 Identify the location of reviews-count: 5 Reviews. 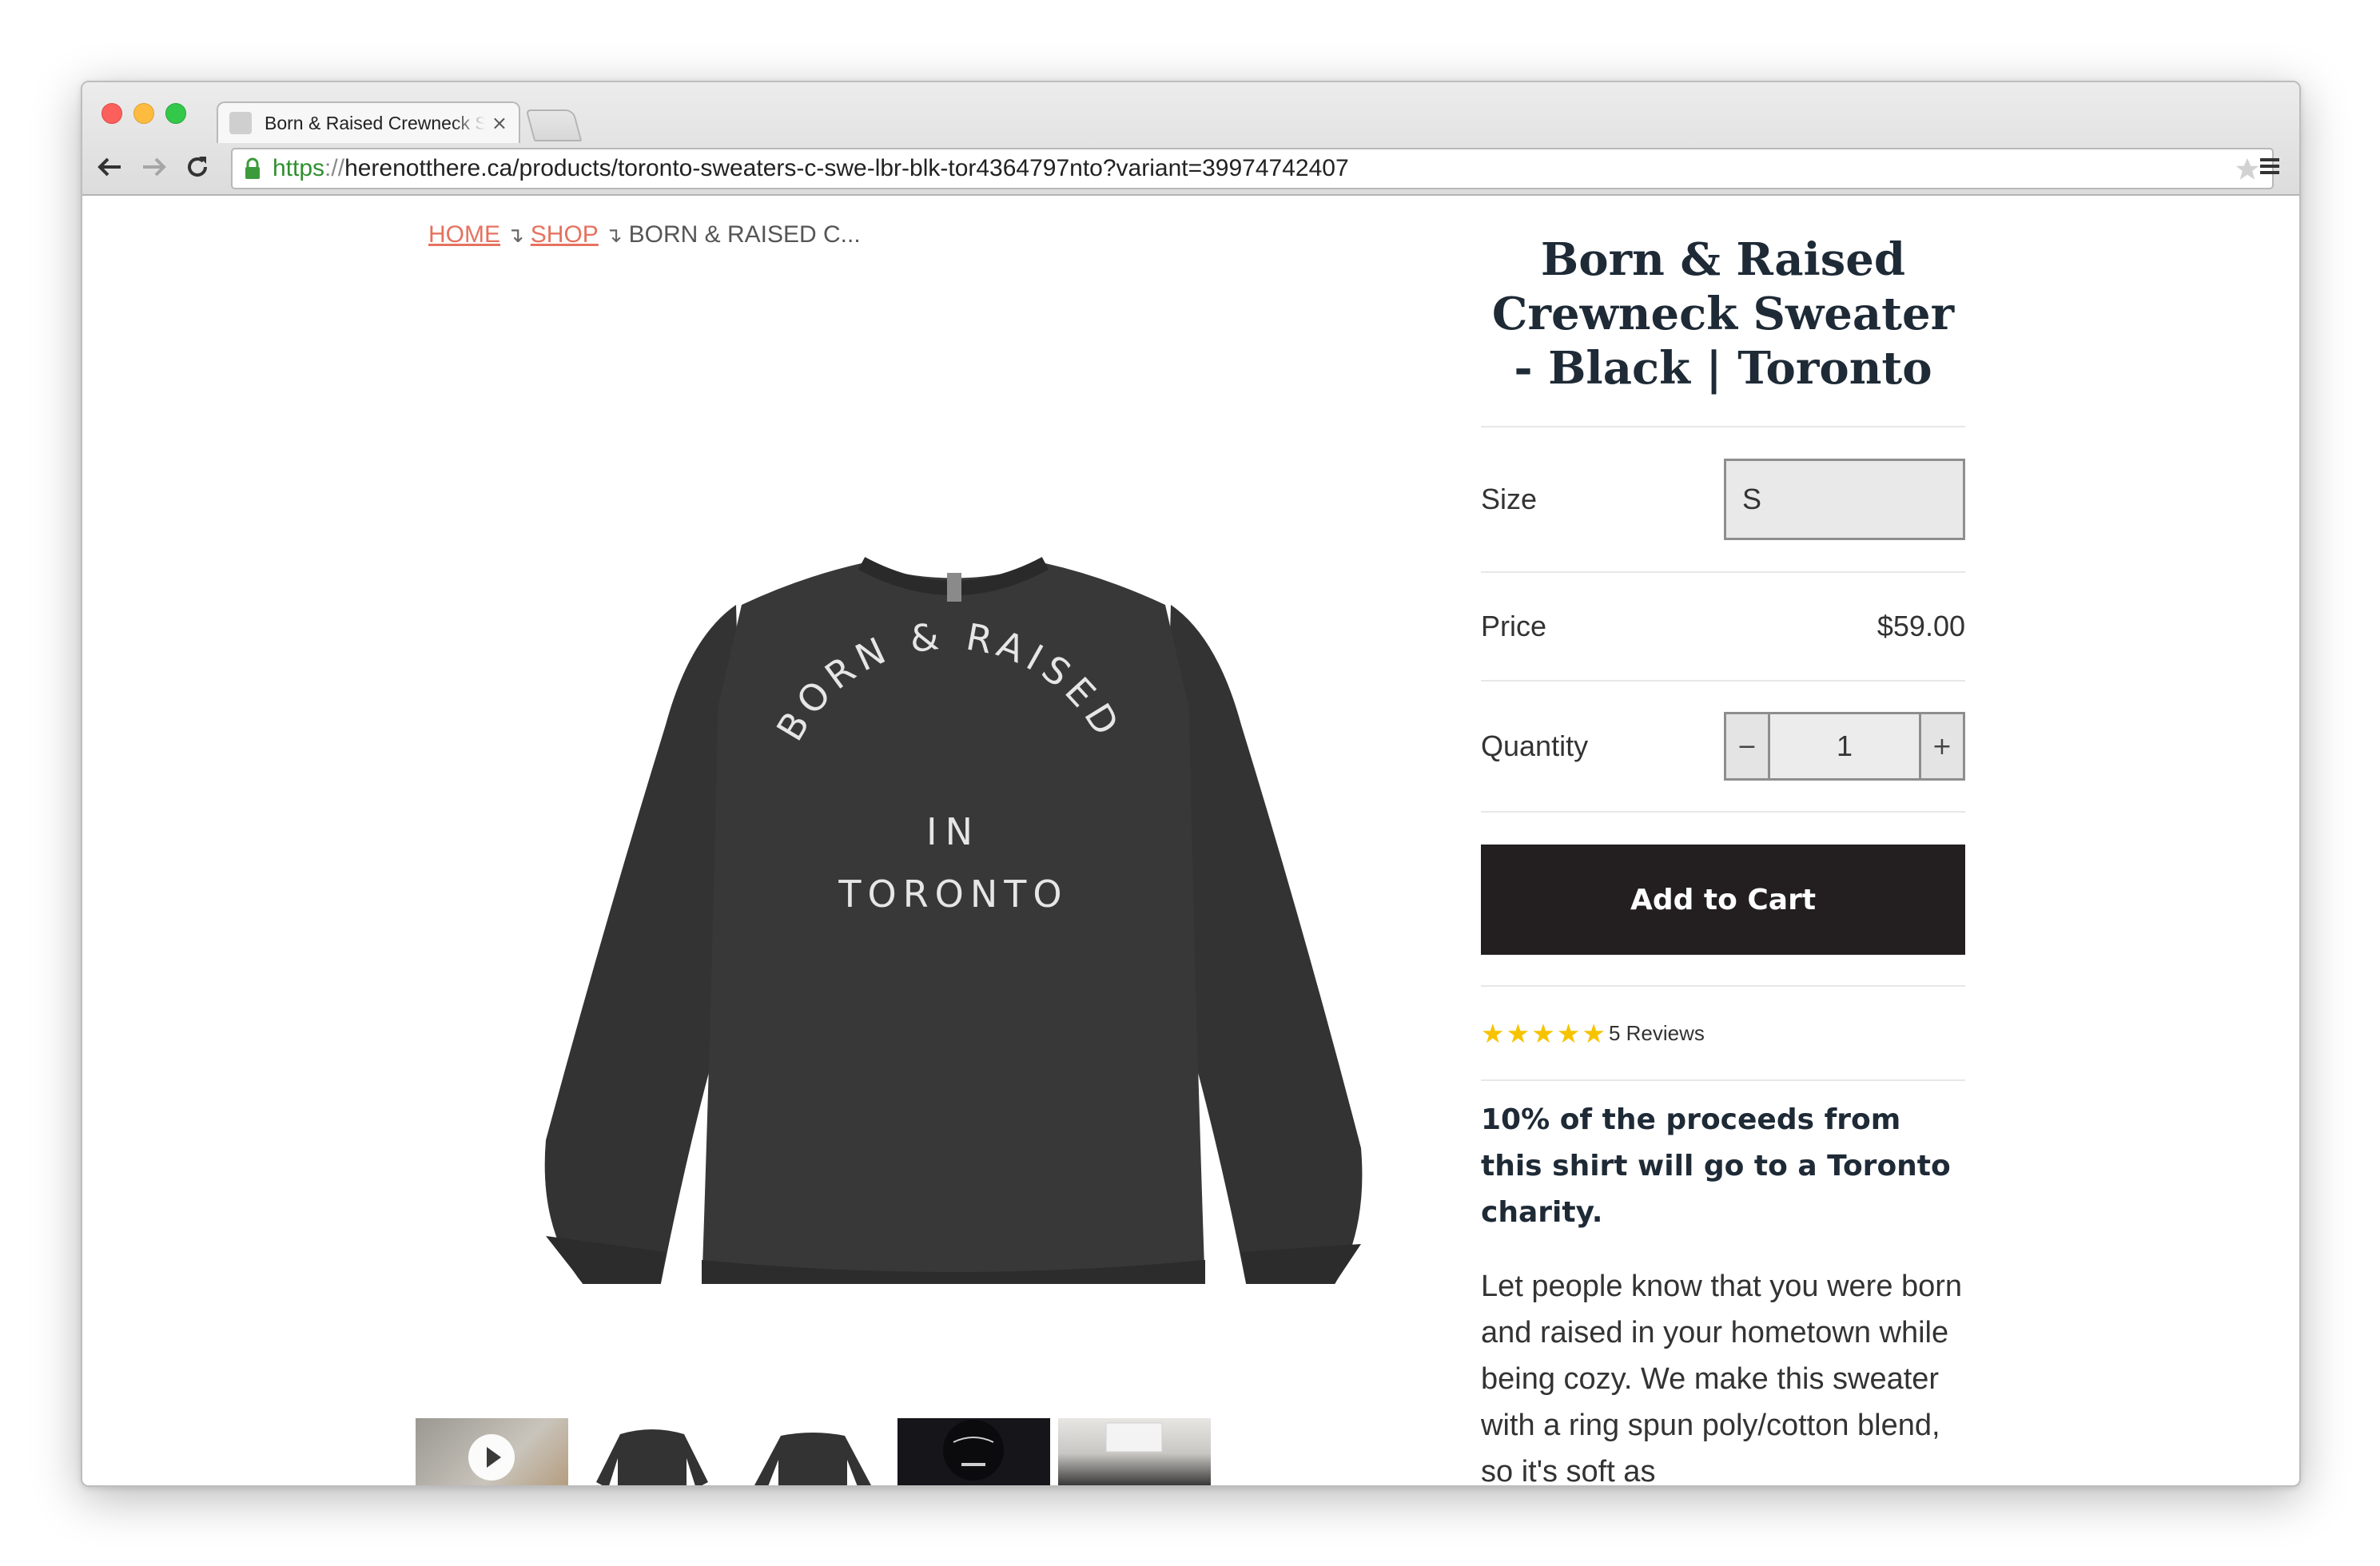
(1657, 1032).